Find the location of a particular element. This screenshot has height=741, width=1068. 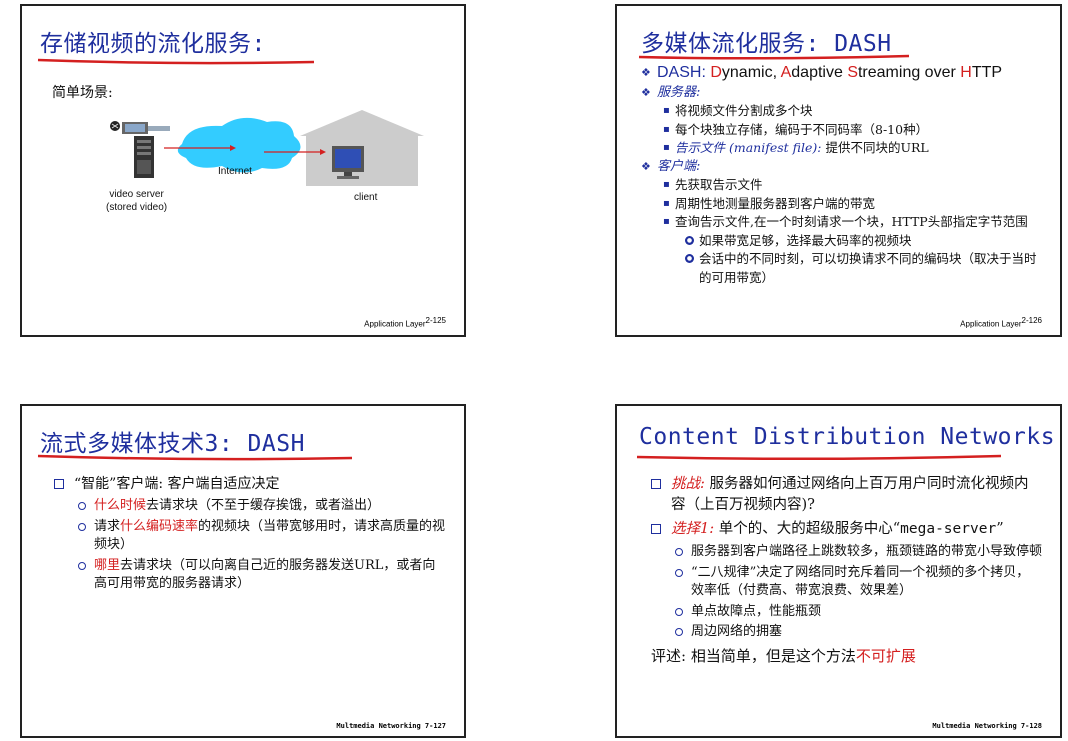

list-item: ▪ 先获取告示文件 is located at coordinates (843, 185).